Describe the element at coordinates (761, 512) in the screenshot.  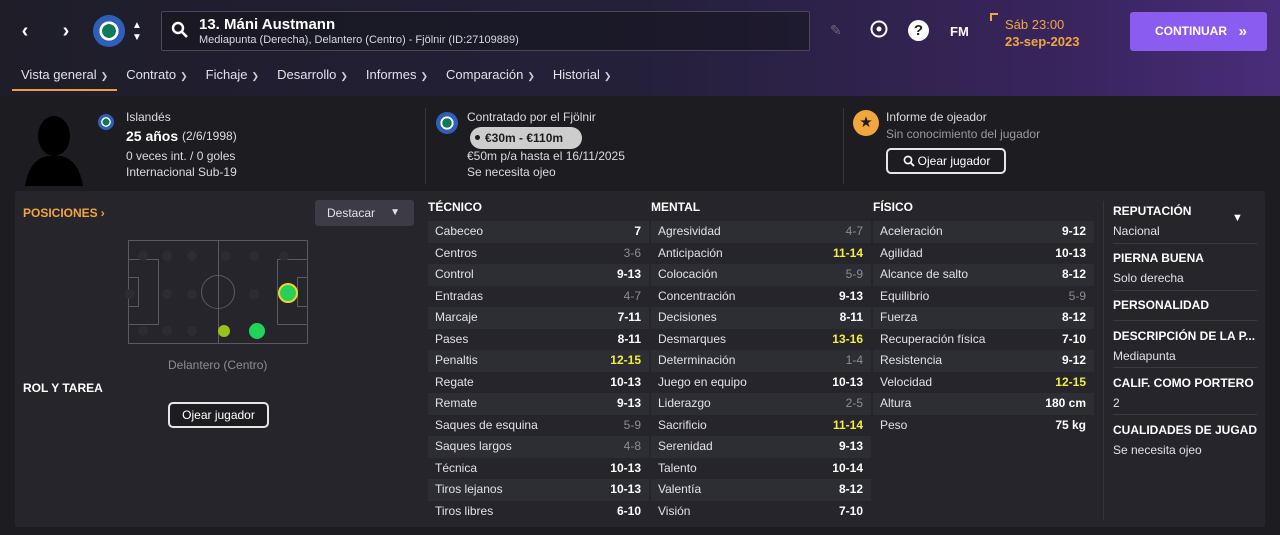
I see `attribute-row: Visión 7-10` at that location.